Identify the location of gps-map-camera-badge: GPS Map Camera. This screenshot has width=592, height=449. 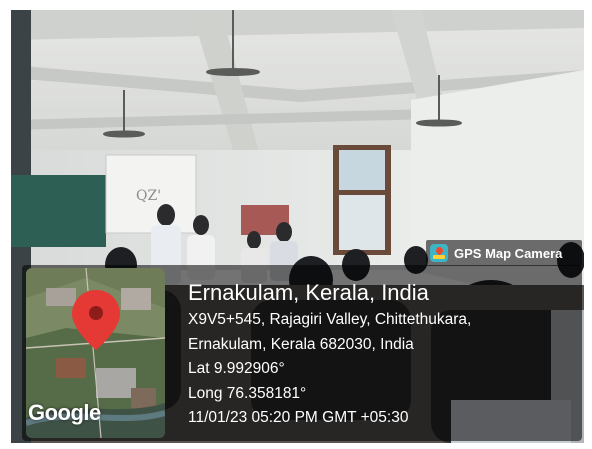
(504, 253).